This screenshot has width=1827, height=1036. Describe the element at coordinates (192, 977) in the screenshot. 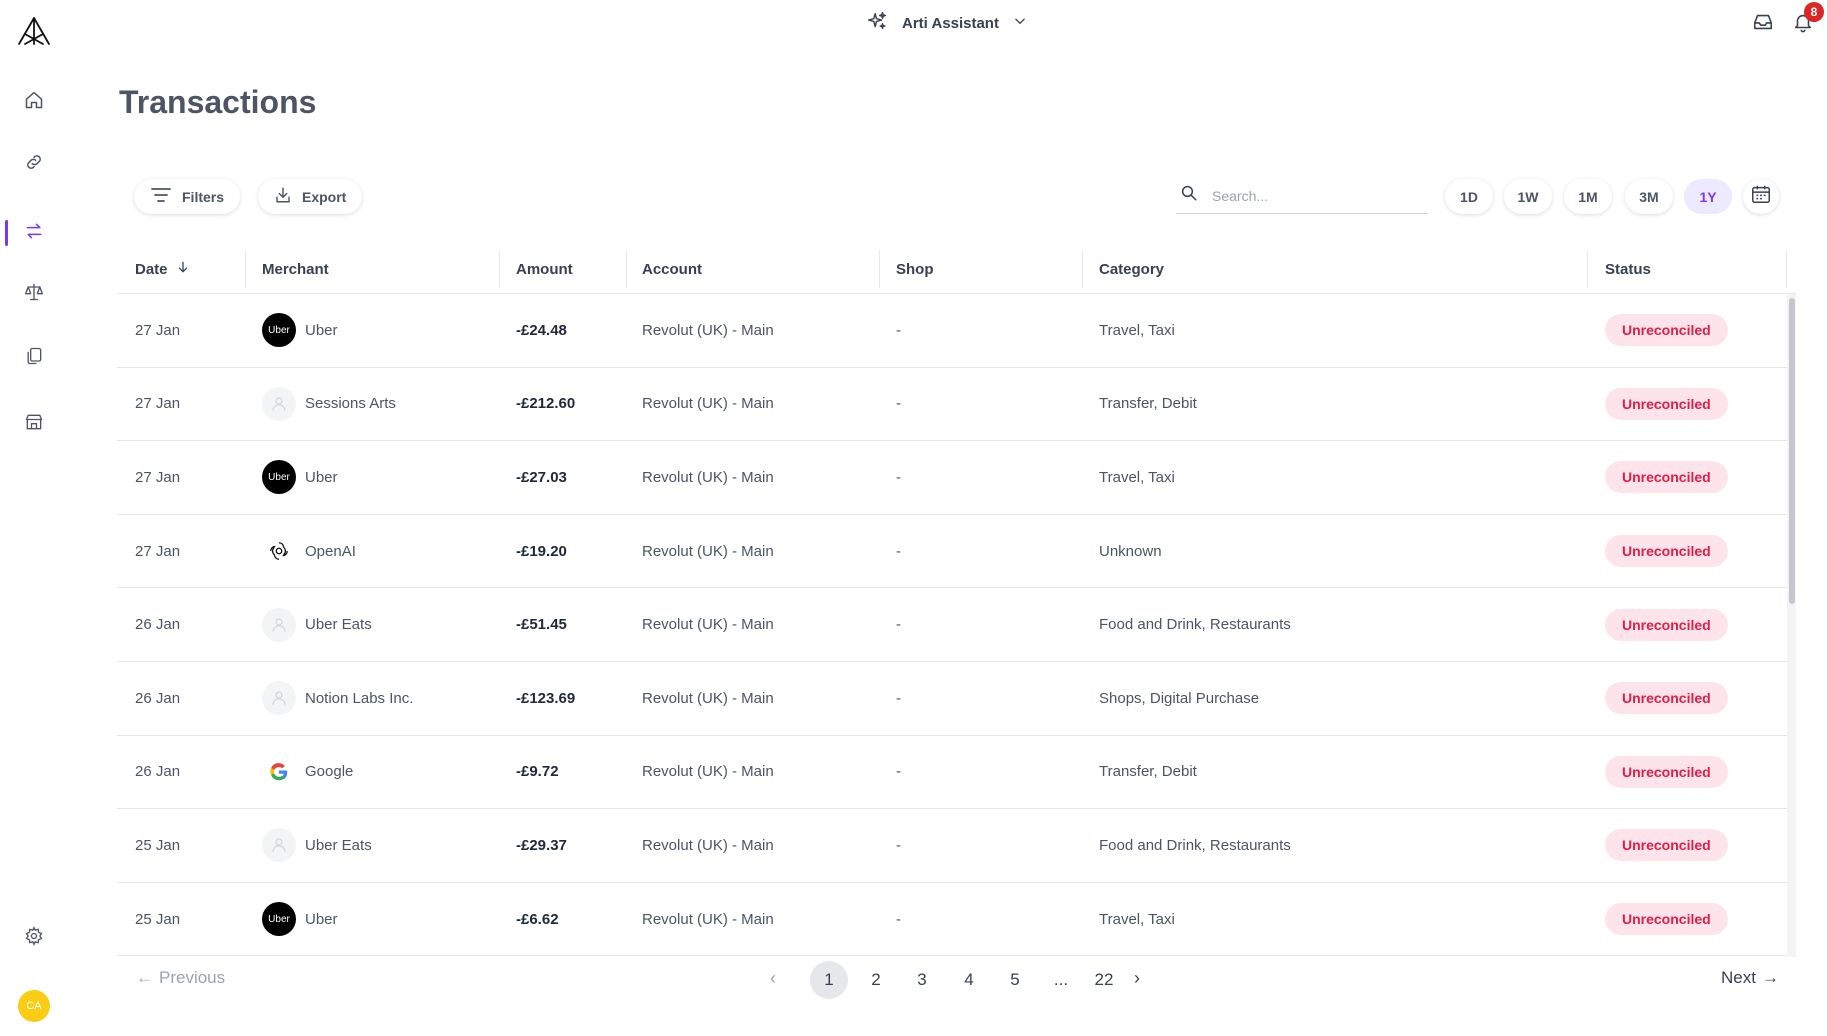

I see `previous-label: Previous` at that location.